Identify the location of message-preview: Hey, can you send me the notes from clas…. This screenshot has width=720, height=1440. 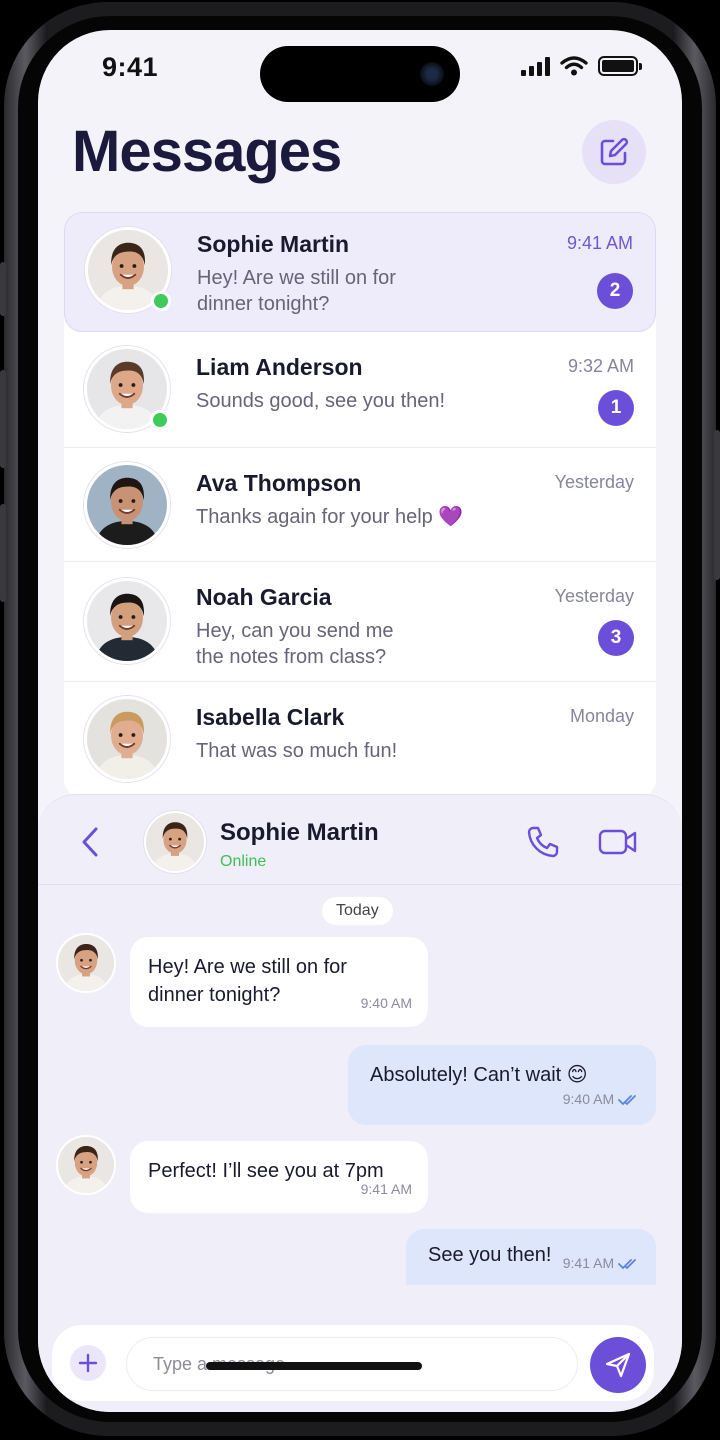
(295, 644).